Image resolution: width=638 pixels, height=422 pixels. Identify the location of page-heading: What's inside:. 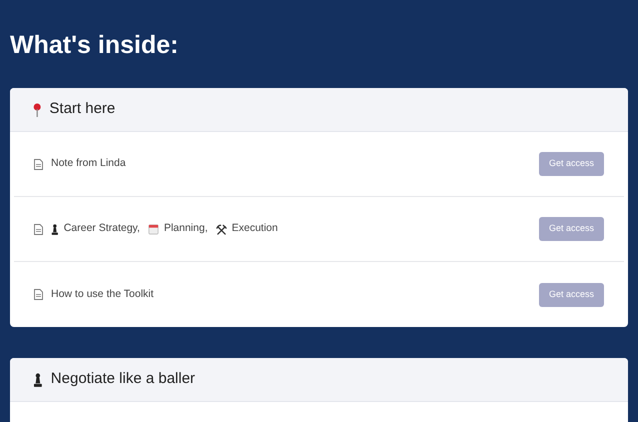
(95, 45).